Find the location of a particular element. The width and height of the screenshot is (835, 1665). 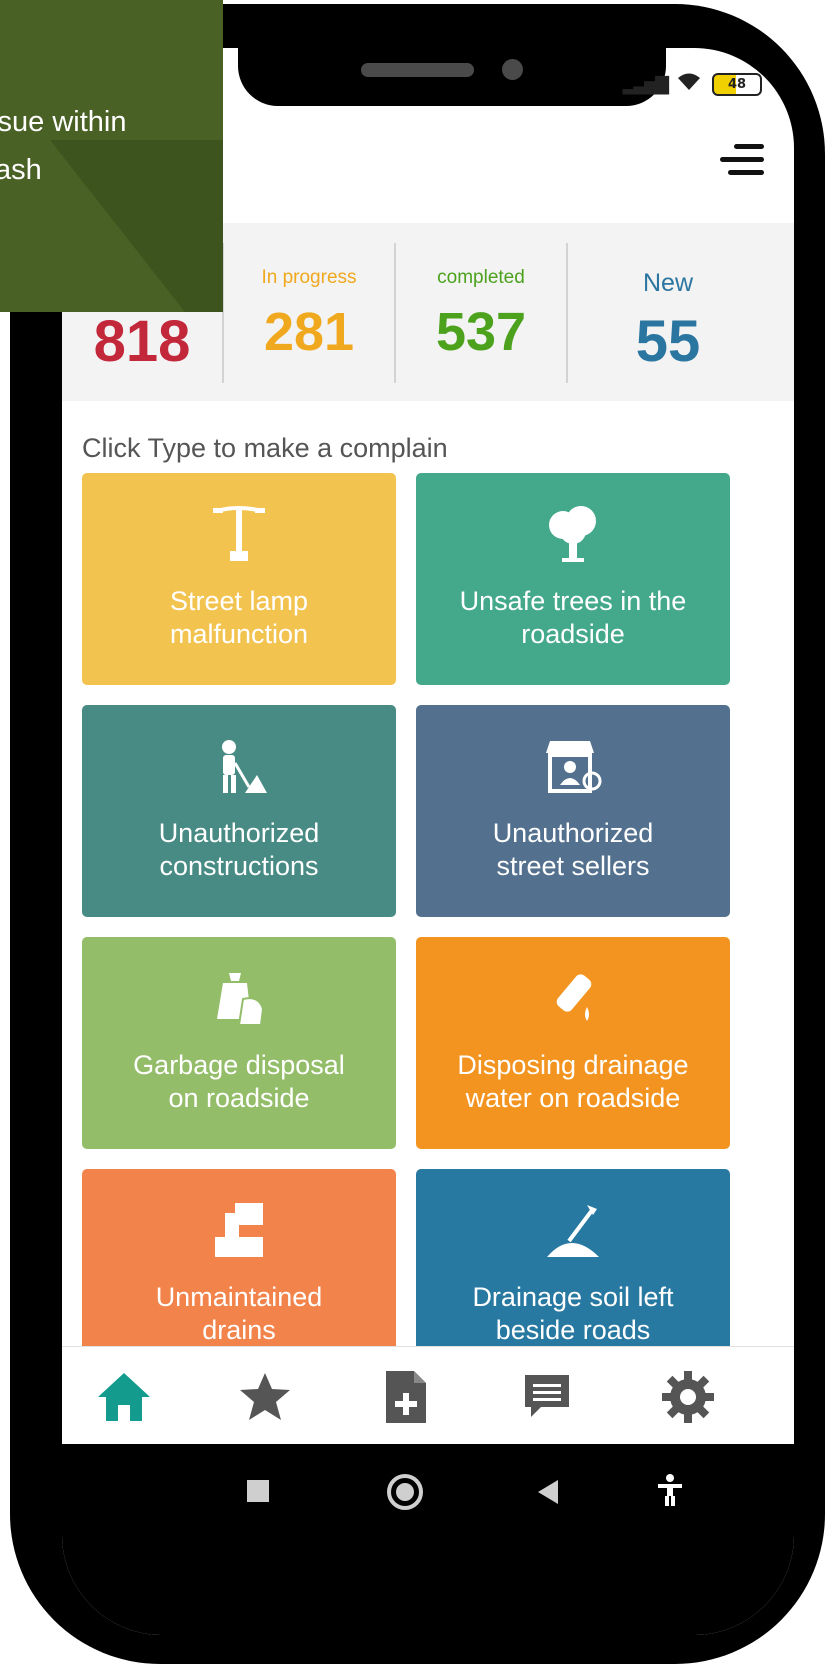

stat-new: New 55 is located at coordinates (668, 312).